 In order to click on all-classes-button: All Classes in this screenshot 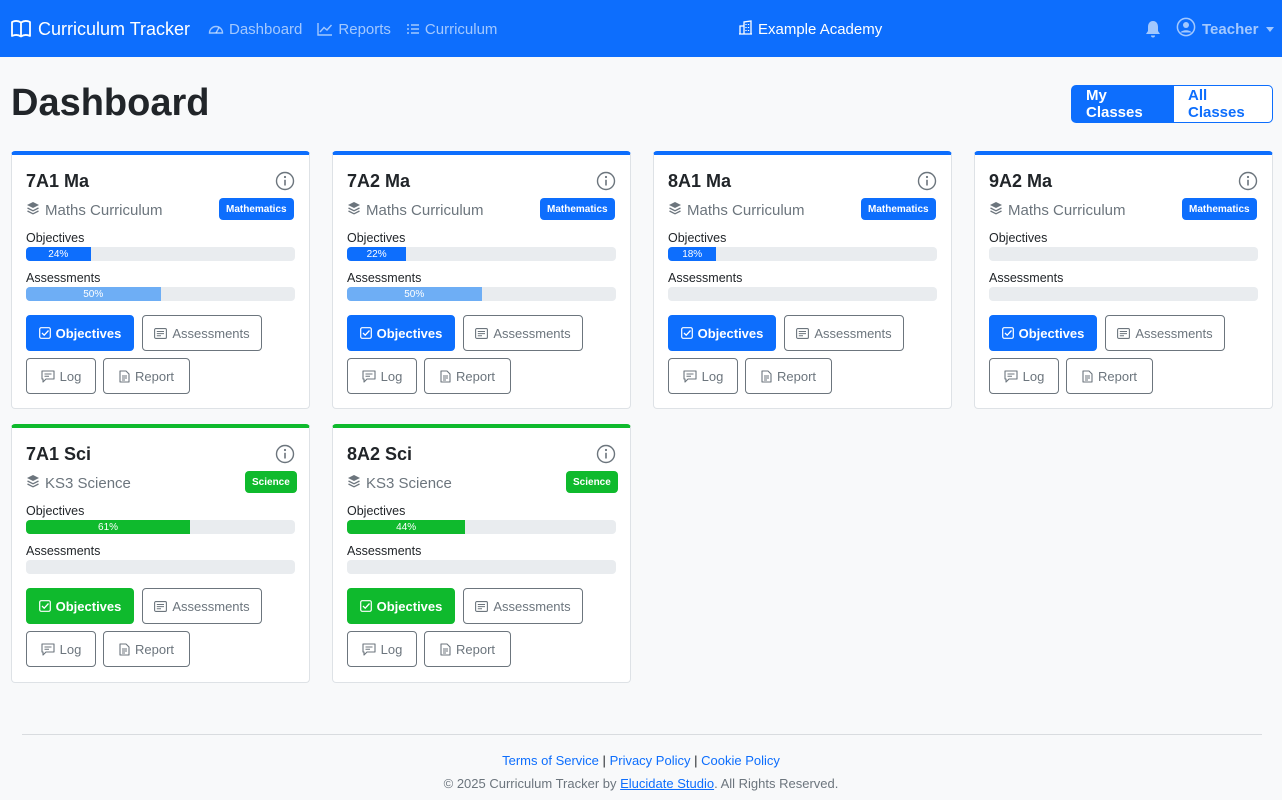, I will do `click(1223, 104)`.